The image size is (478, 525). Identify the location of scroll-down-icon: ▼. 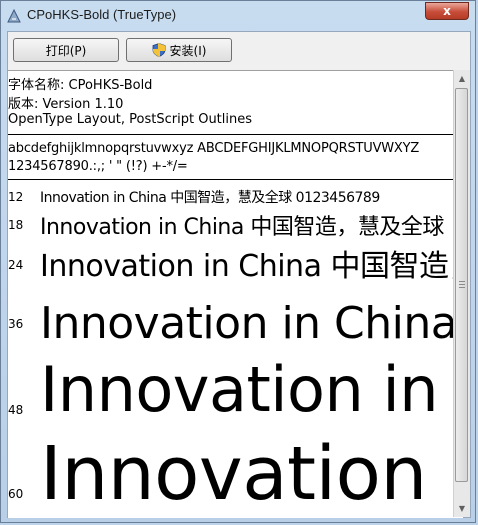
(462, 508).